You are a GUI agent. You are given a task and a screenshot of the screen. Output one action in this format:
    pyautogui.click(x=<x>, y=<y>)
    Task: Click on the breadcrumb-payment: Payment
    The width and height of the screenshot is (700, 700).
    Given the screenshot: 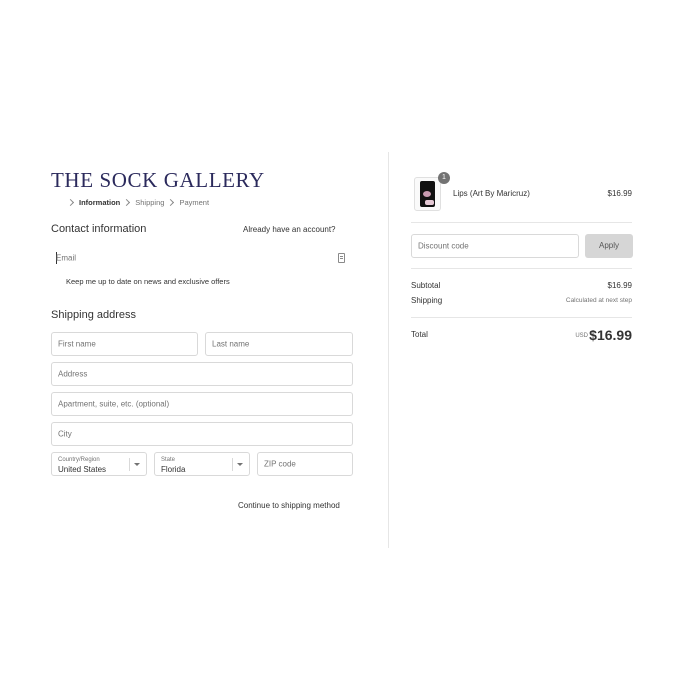 What is the action you would take?
    pyautogui.click(x=194, y=202)
    